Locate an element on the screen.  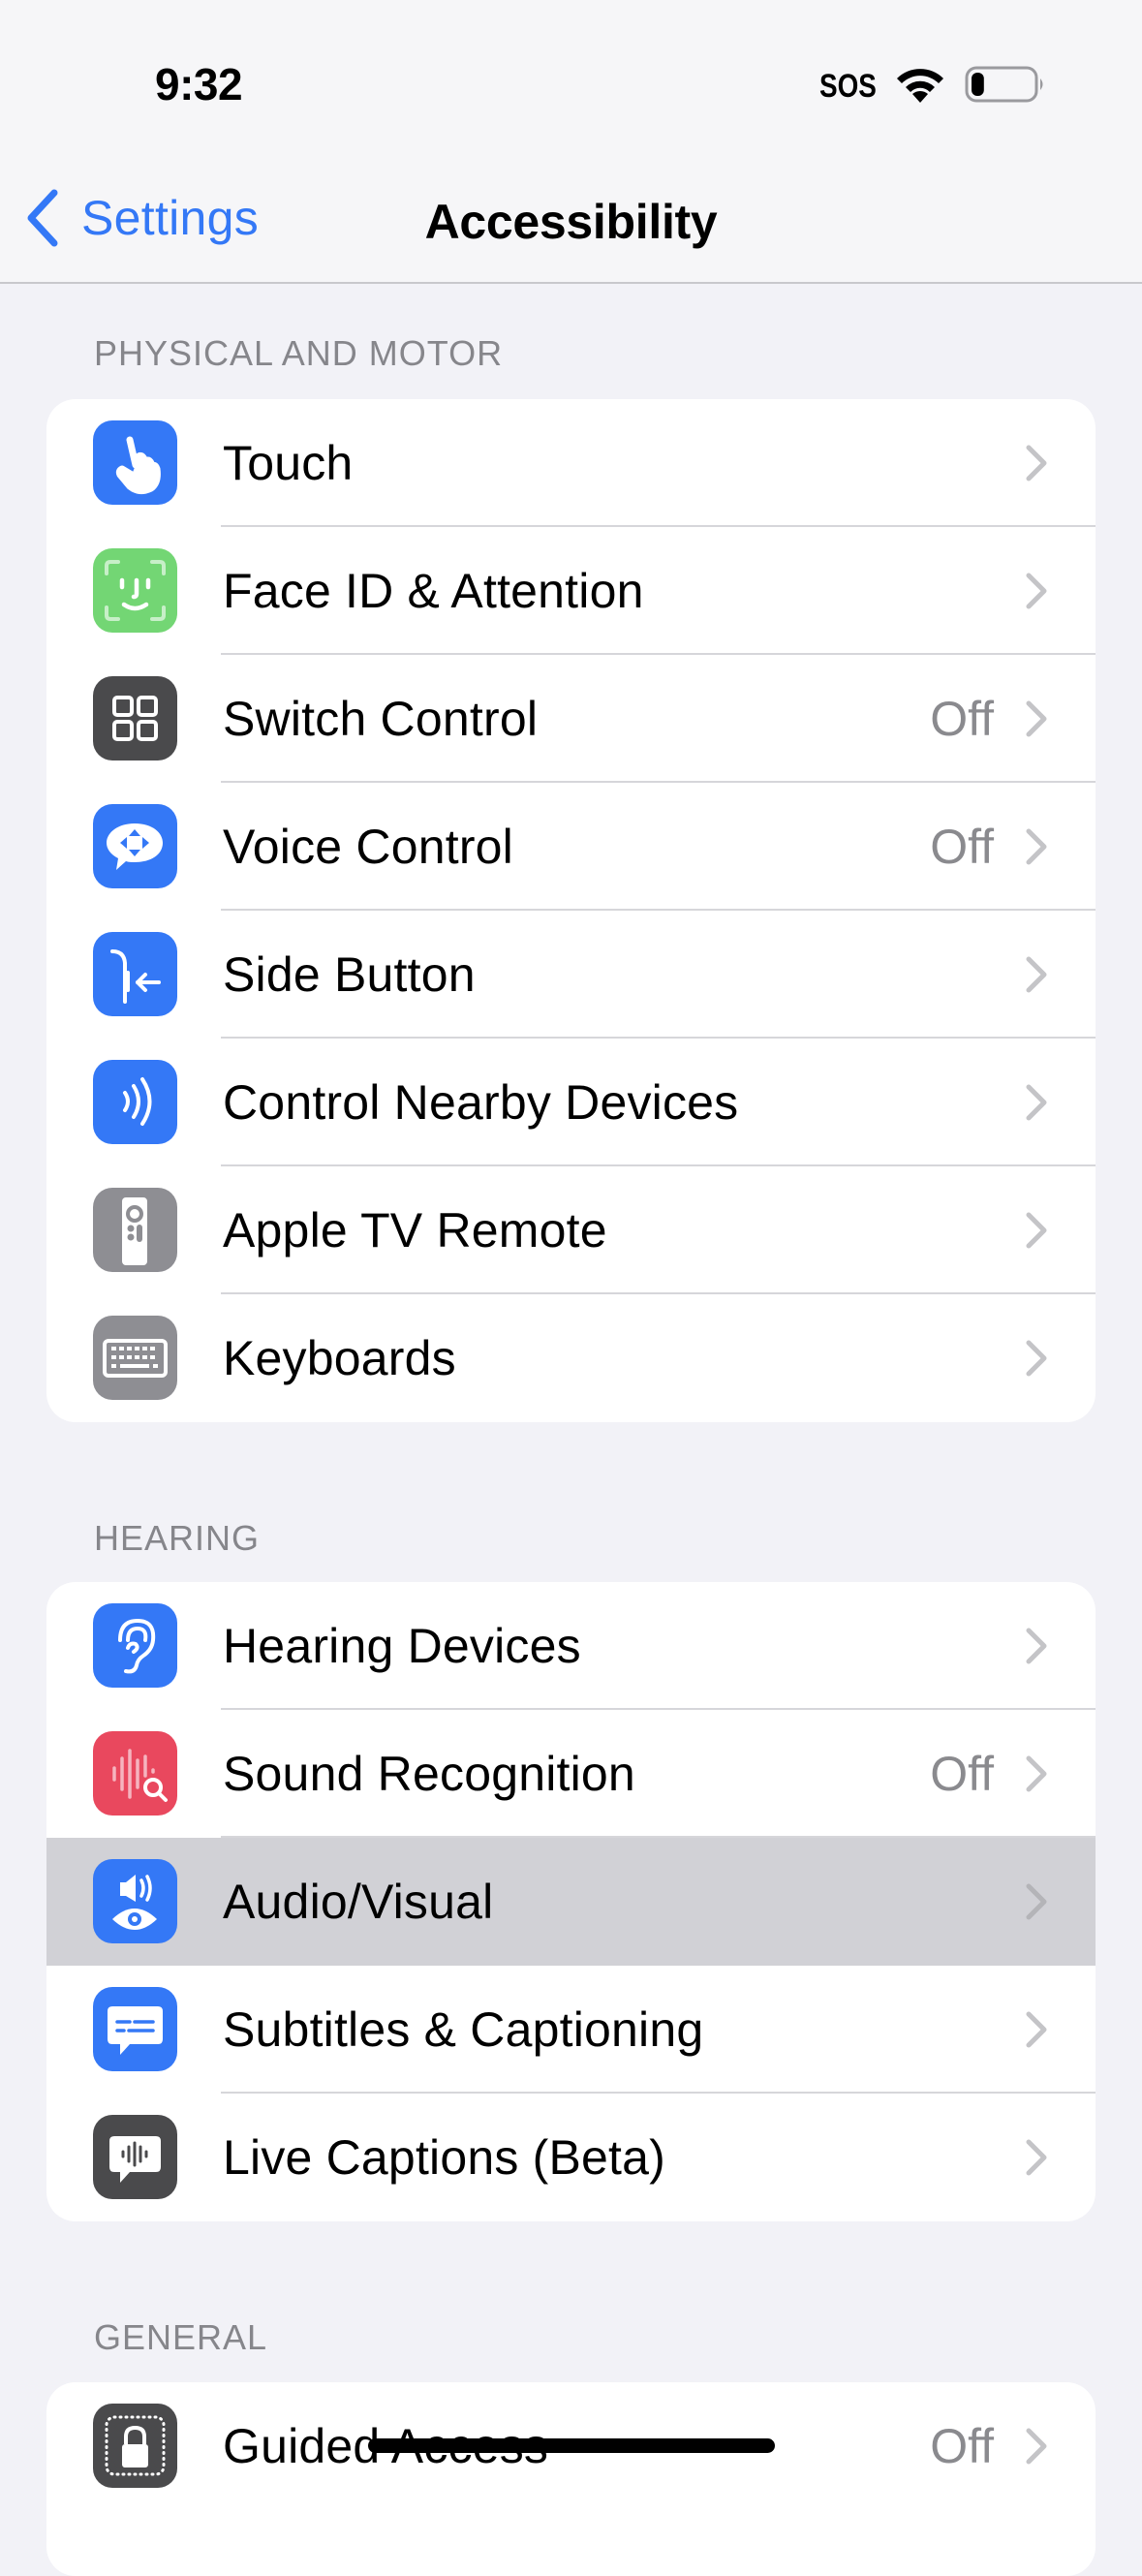
navigation-bar: Settings Accessibility is located at coordinates (571, 214).